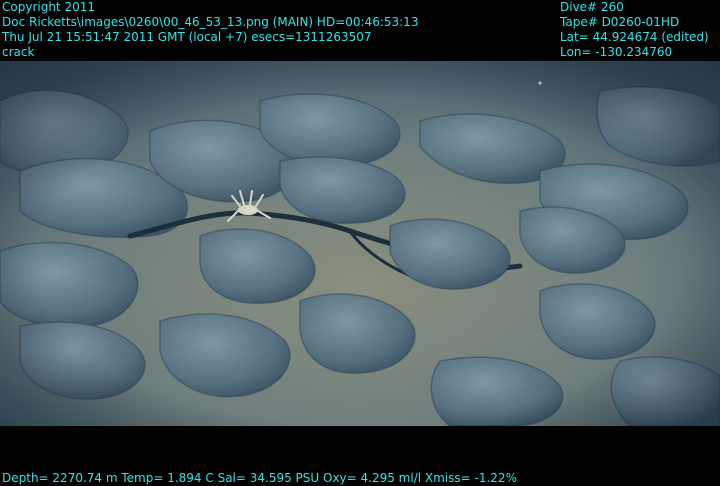  What do you see at coordinates (592, 7) in the screenshot?
I see `dive-number: Dive# 260` at bounding box center [592, 7].